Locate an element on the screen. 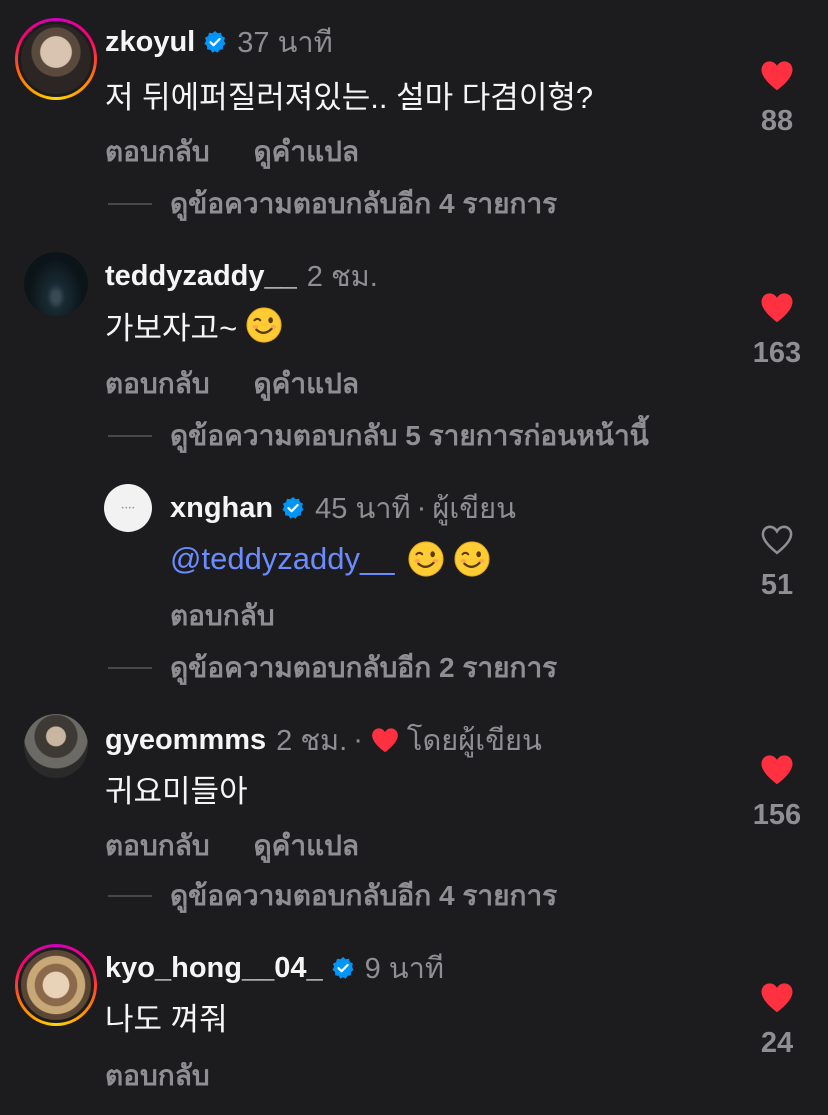 This screenshot has width=828, height=1115. comment-text: 나도 껴줘 is located at coordinates (166, 1019).